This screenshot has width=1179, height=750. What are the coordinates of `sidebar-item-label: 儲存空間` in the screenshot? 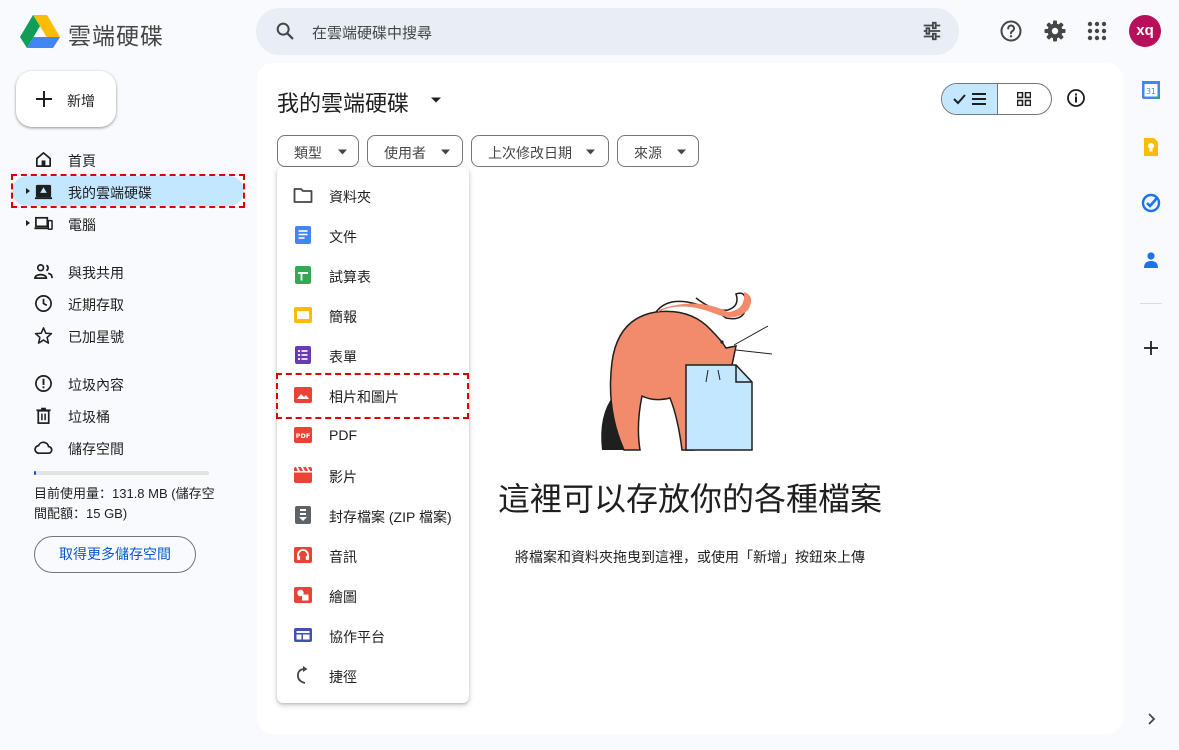 It's located at (96, 449).